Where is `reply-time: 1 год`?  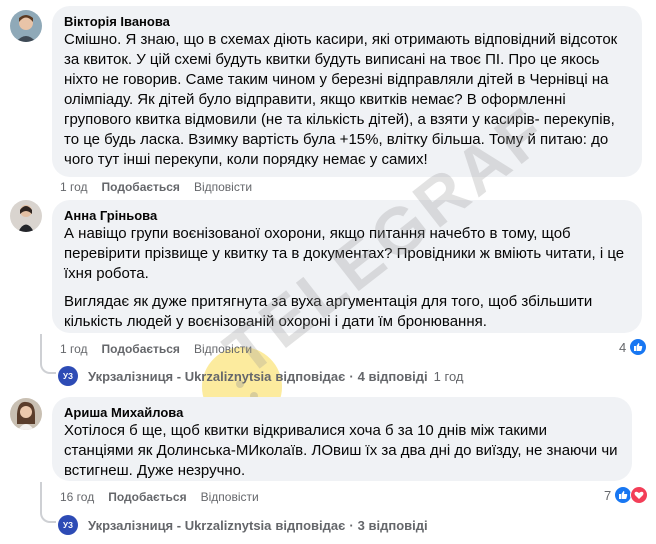
reply-time: 1 год is located at coordinates (448, 376).